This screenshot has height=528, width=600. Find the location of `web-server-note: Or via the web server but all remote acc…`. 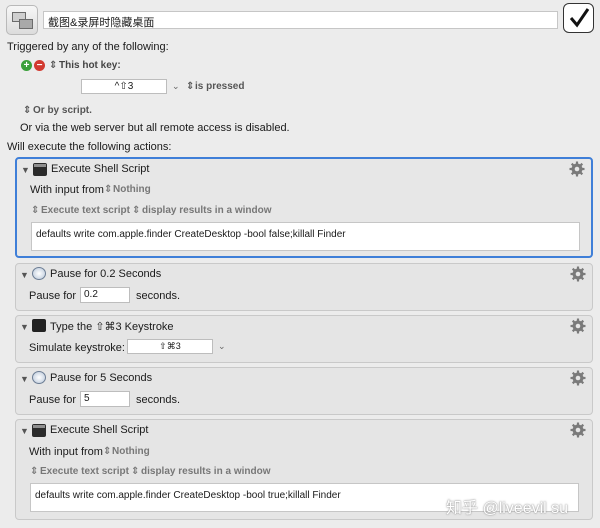

web-server-note: Or via the web server but all remote acc… is located at coordinates (155, 128).